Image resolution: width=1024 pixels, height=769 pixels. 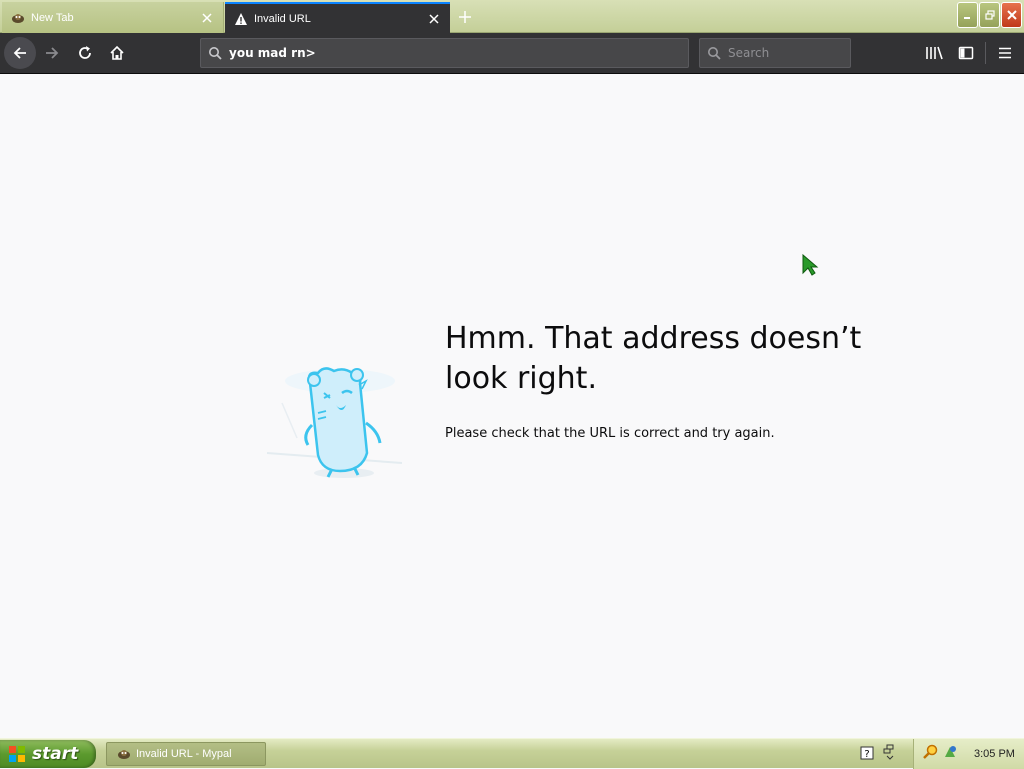 I want to click on mypal-app-icon, so click(x=124, y=754).